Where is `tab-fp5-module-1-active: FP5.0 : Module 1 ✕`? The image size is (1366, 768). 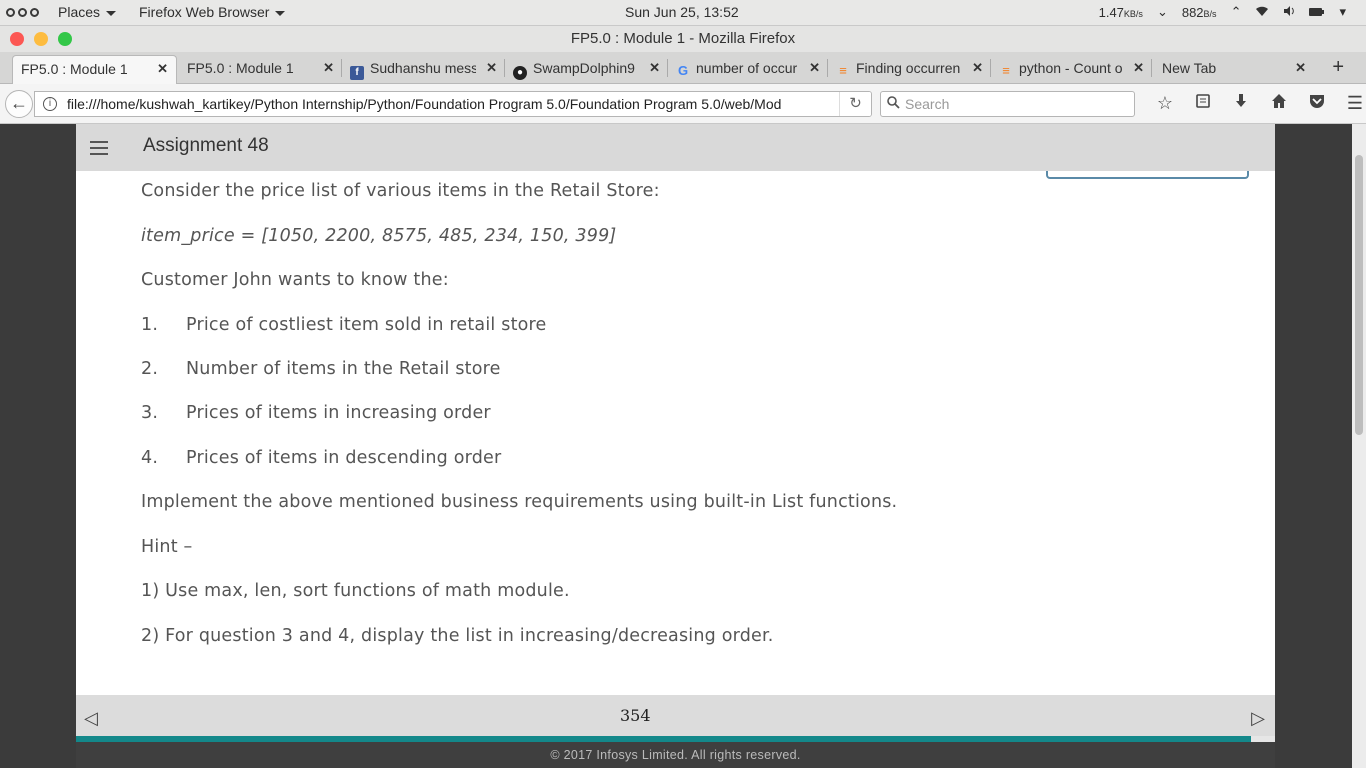 tab-fp5-module-1-active: FP5.0 : Module 1 ✕ is located at coordinates (94, 69).